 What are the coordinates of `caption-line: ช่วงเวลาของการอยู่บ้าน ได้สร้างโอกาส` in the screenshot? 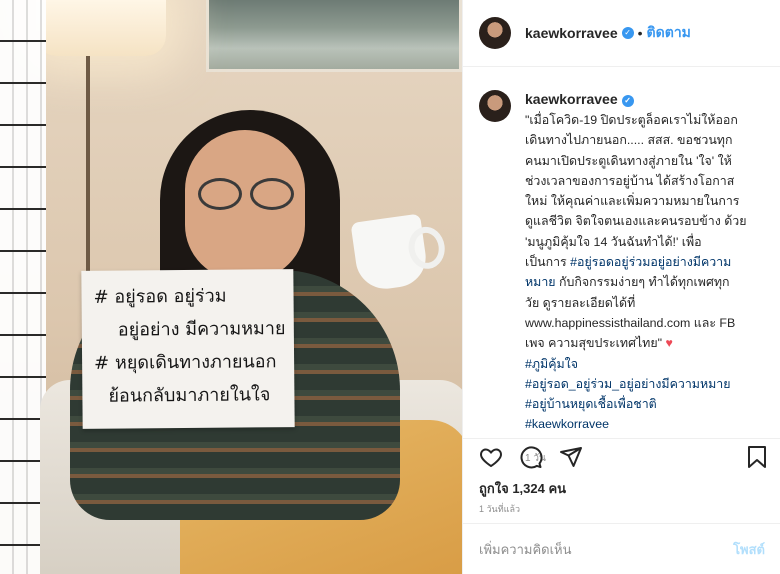 It's located at (630, 180).